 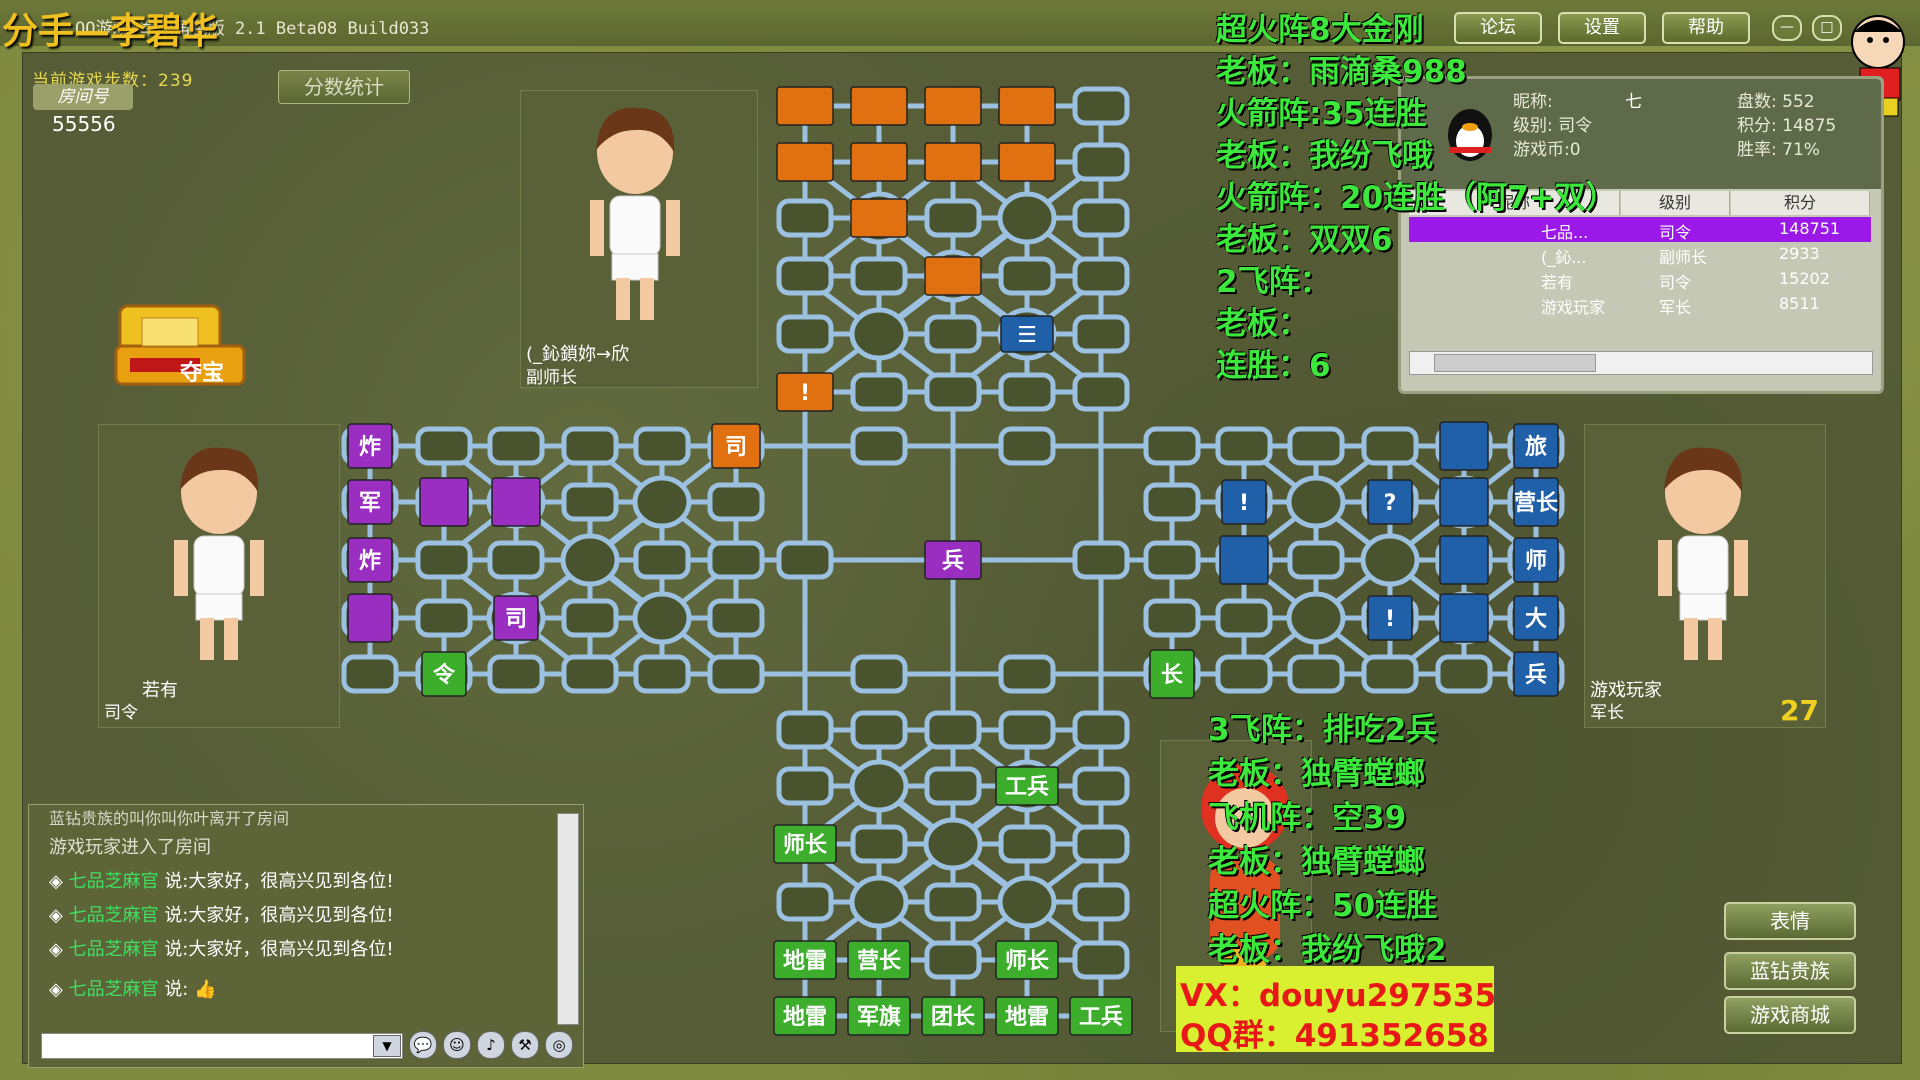 I want to click on enemy-piece: 司, so click(x=736, y=446).